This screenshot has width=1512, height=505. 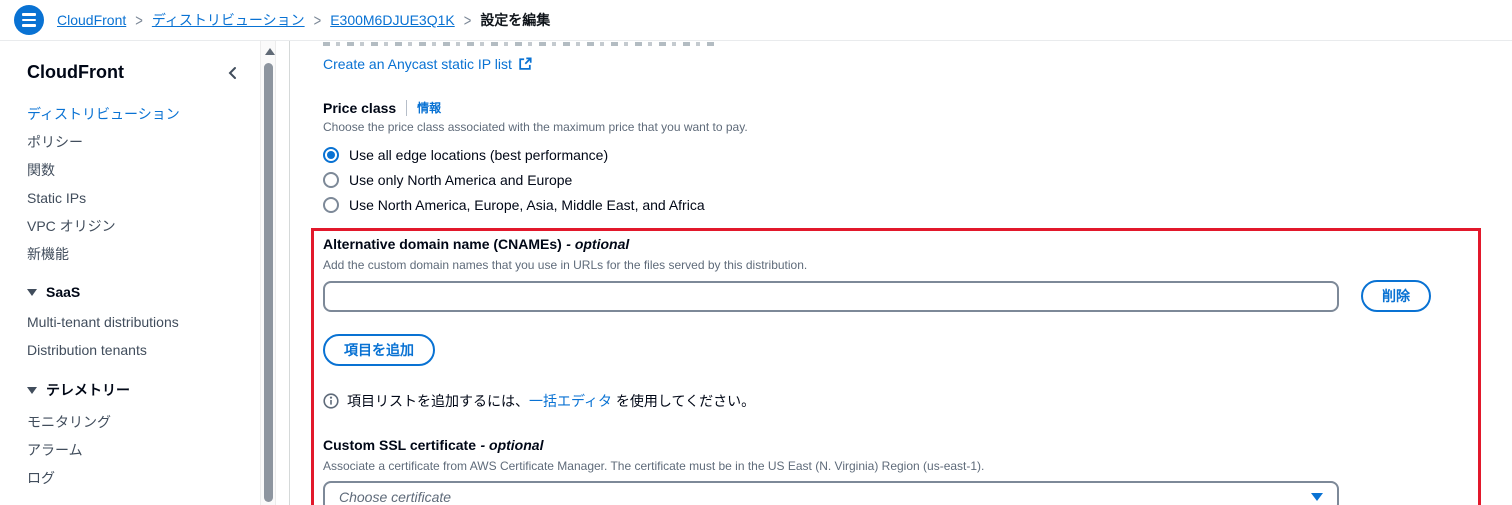 I want to click on radio-option-north-america-europe: Use only North America and Europe, so click(x=917, y=180).